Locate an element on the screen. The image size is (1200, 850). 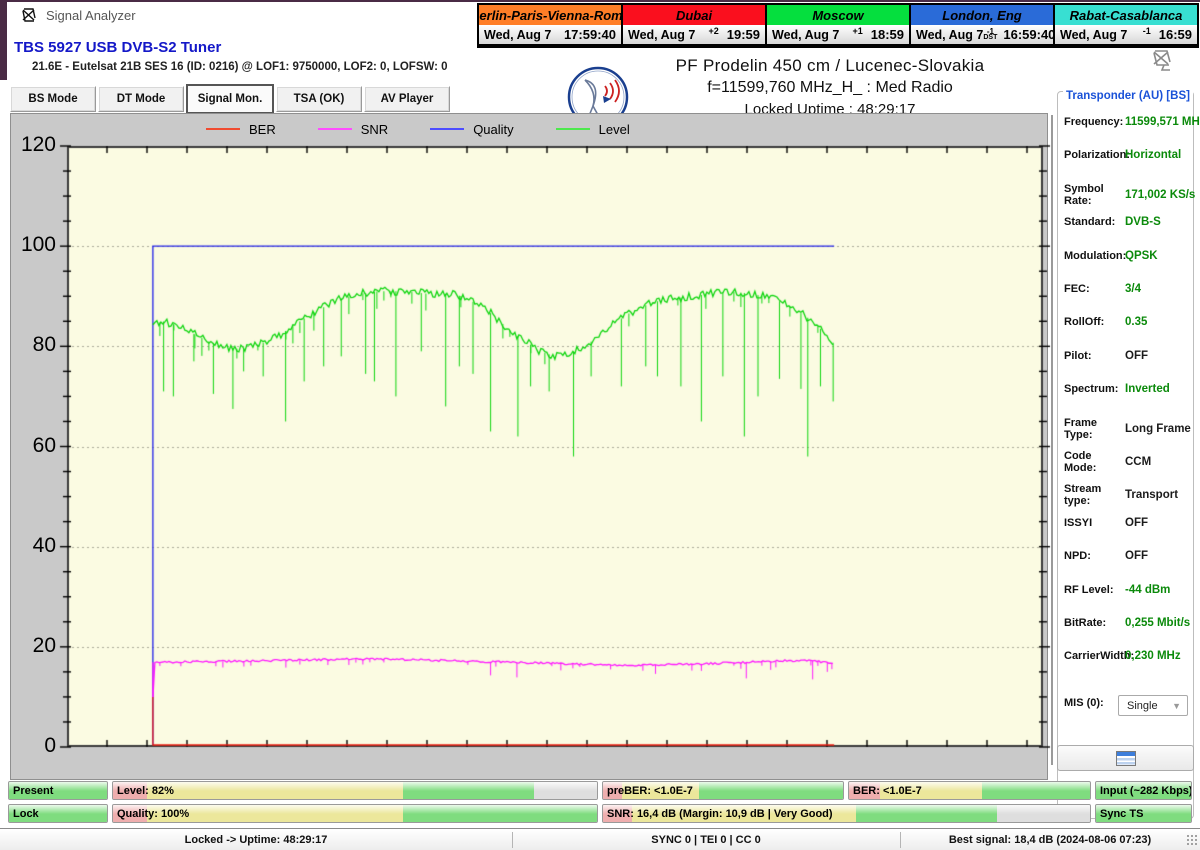
transponder-label: RF Level: is located at coordinates (1089, 589).